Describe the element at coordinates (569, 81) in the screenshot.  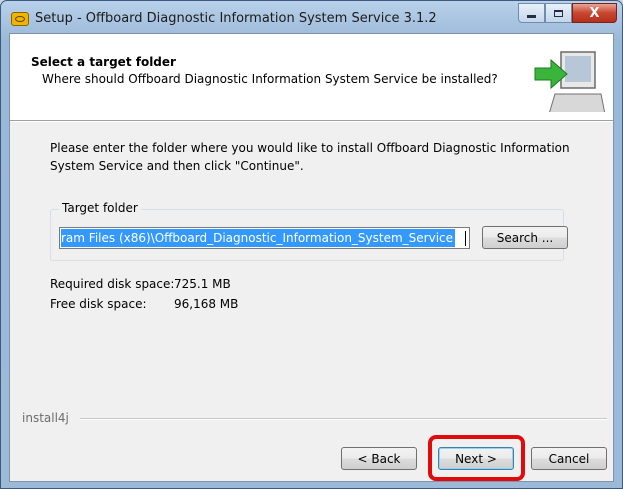
I see `computer-install-icon` at that location.